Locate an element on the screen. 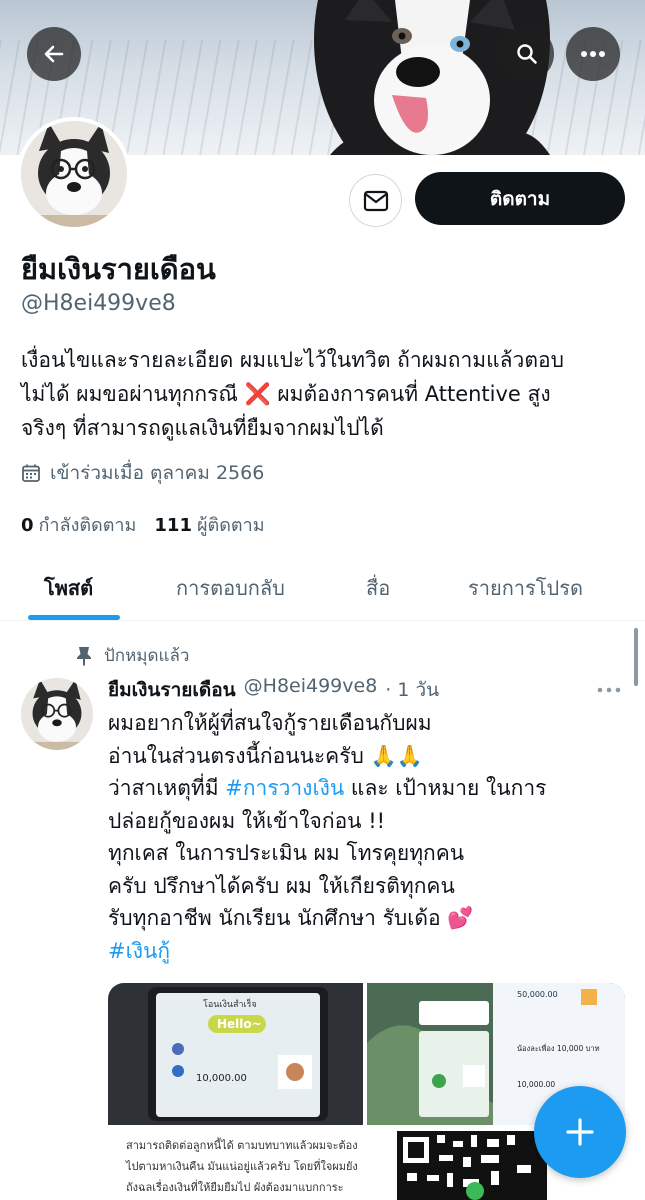 This screenshot has height=1200, width=645. back-button is located at coordinates (54, 54).